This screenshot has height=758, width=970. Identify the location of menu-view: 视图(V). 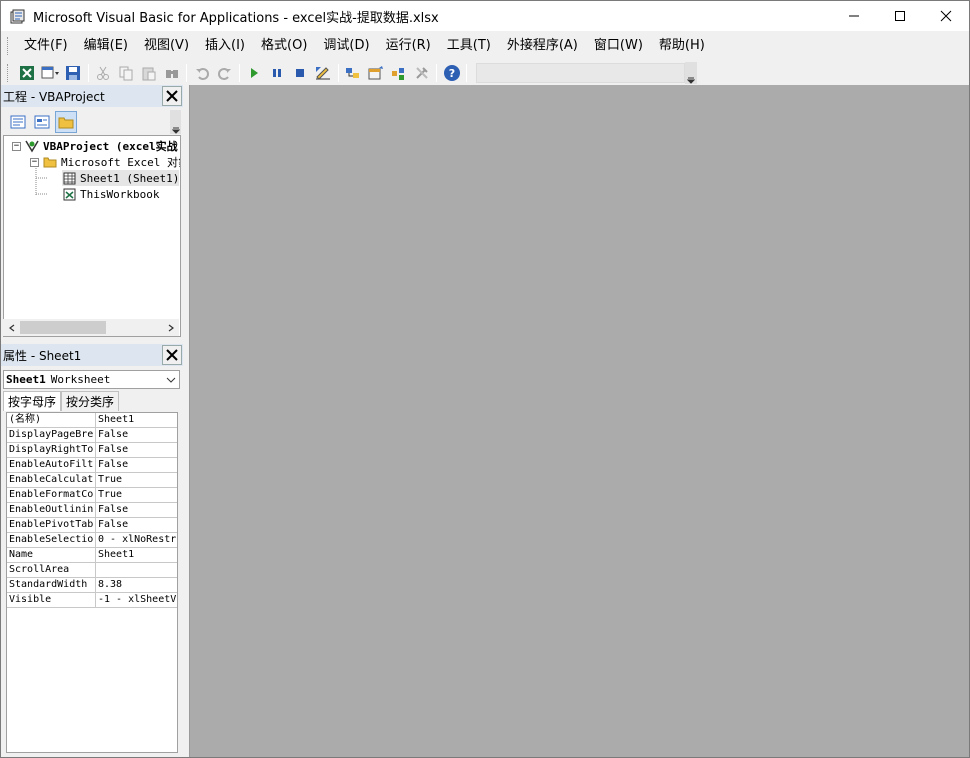
(166, 45).